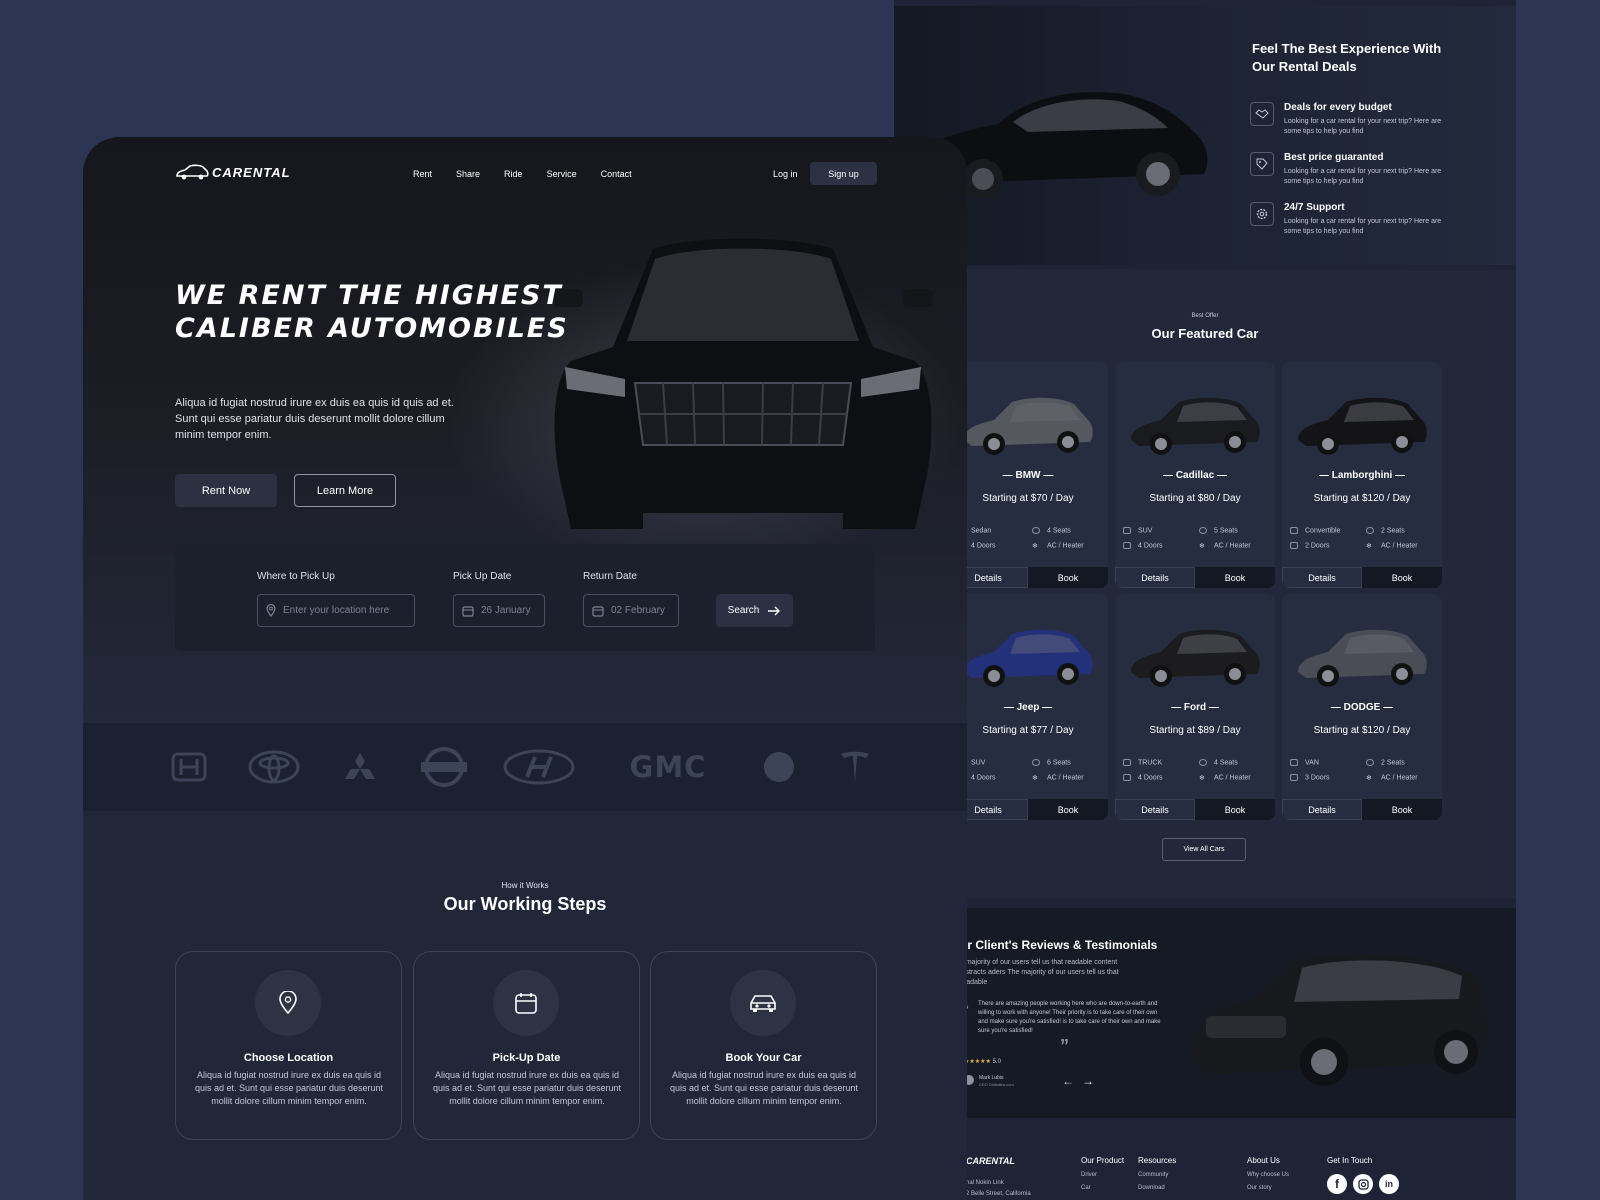  Describe the element at coordinates (499, 610) in the screenshot. I see `pickup-date-field: 26 January` at that location.